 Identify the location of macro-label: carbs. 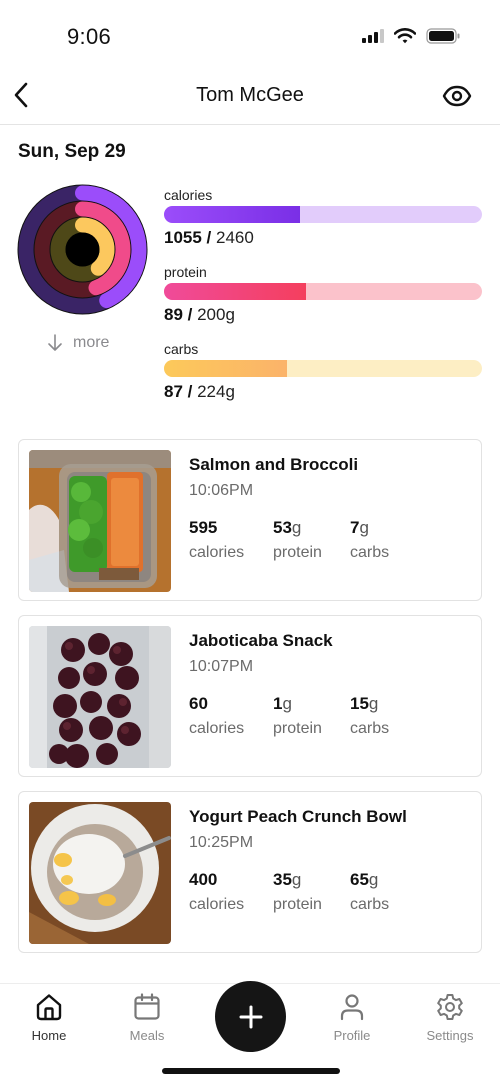
(181, 349).